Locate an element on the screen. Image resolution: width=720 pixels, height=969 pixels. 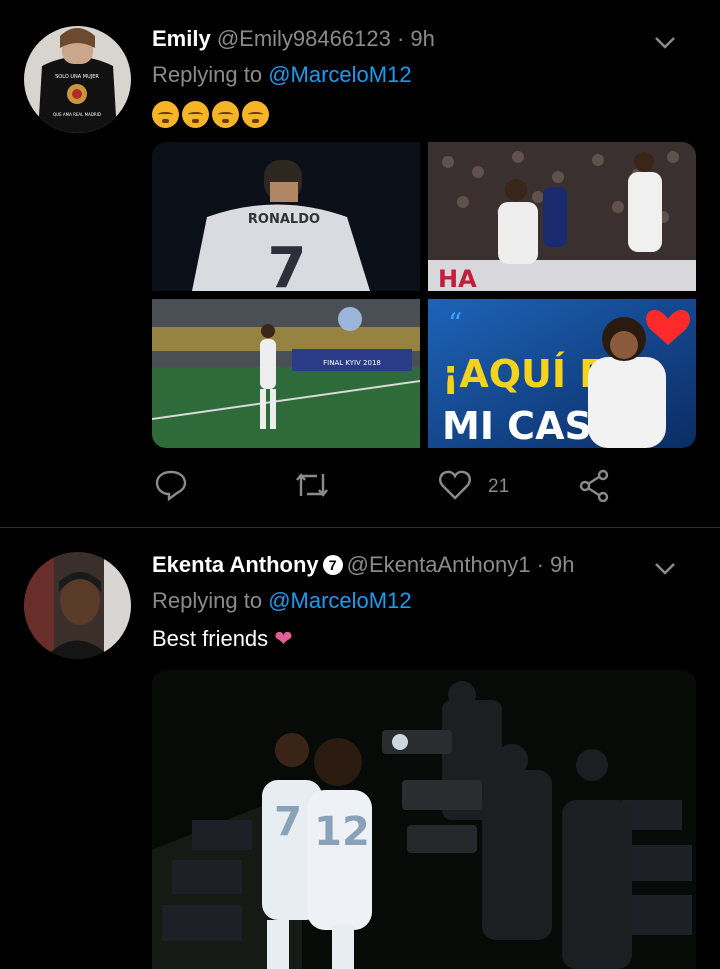
banner-text: FINAL KYIV 2018 is located at coordinates (352, 363).